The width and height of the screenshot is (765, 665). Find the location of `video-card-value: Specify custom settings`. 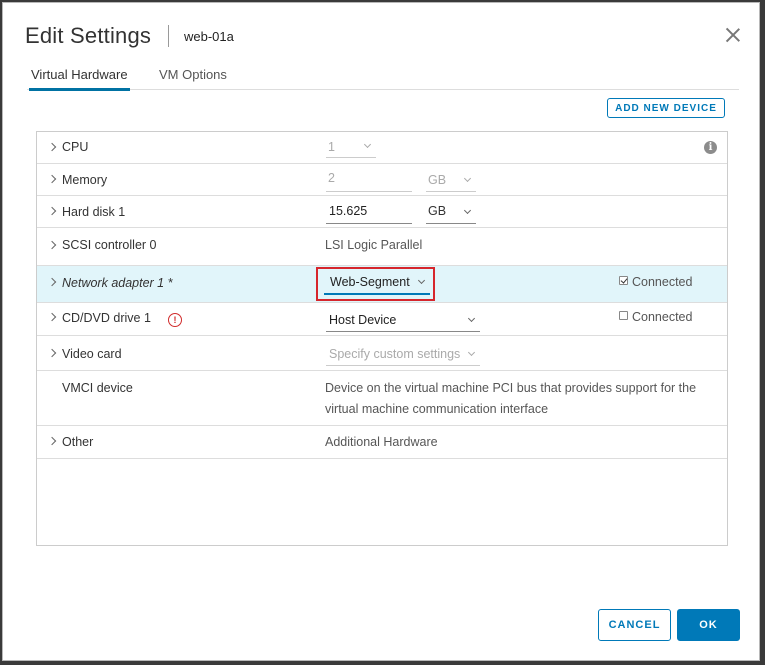

video-card-value: Specify custom settings is located at coordinates (395, 354).